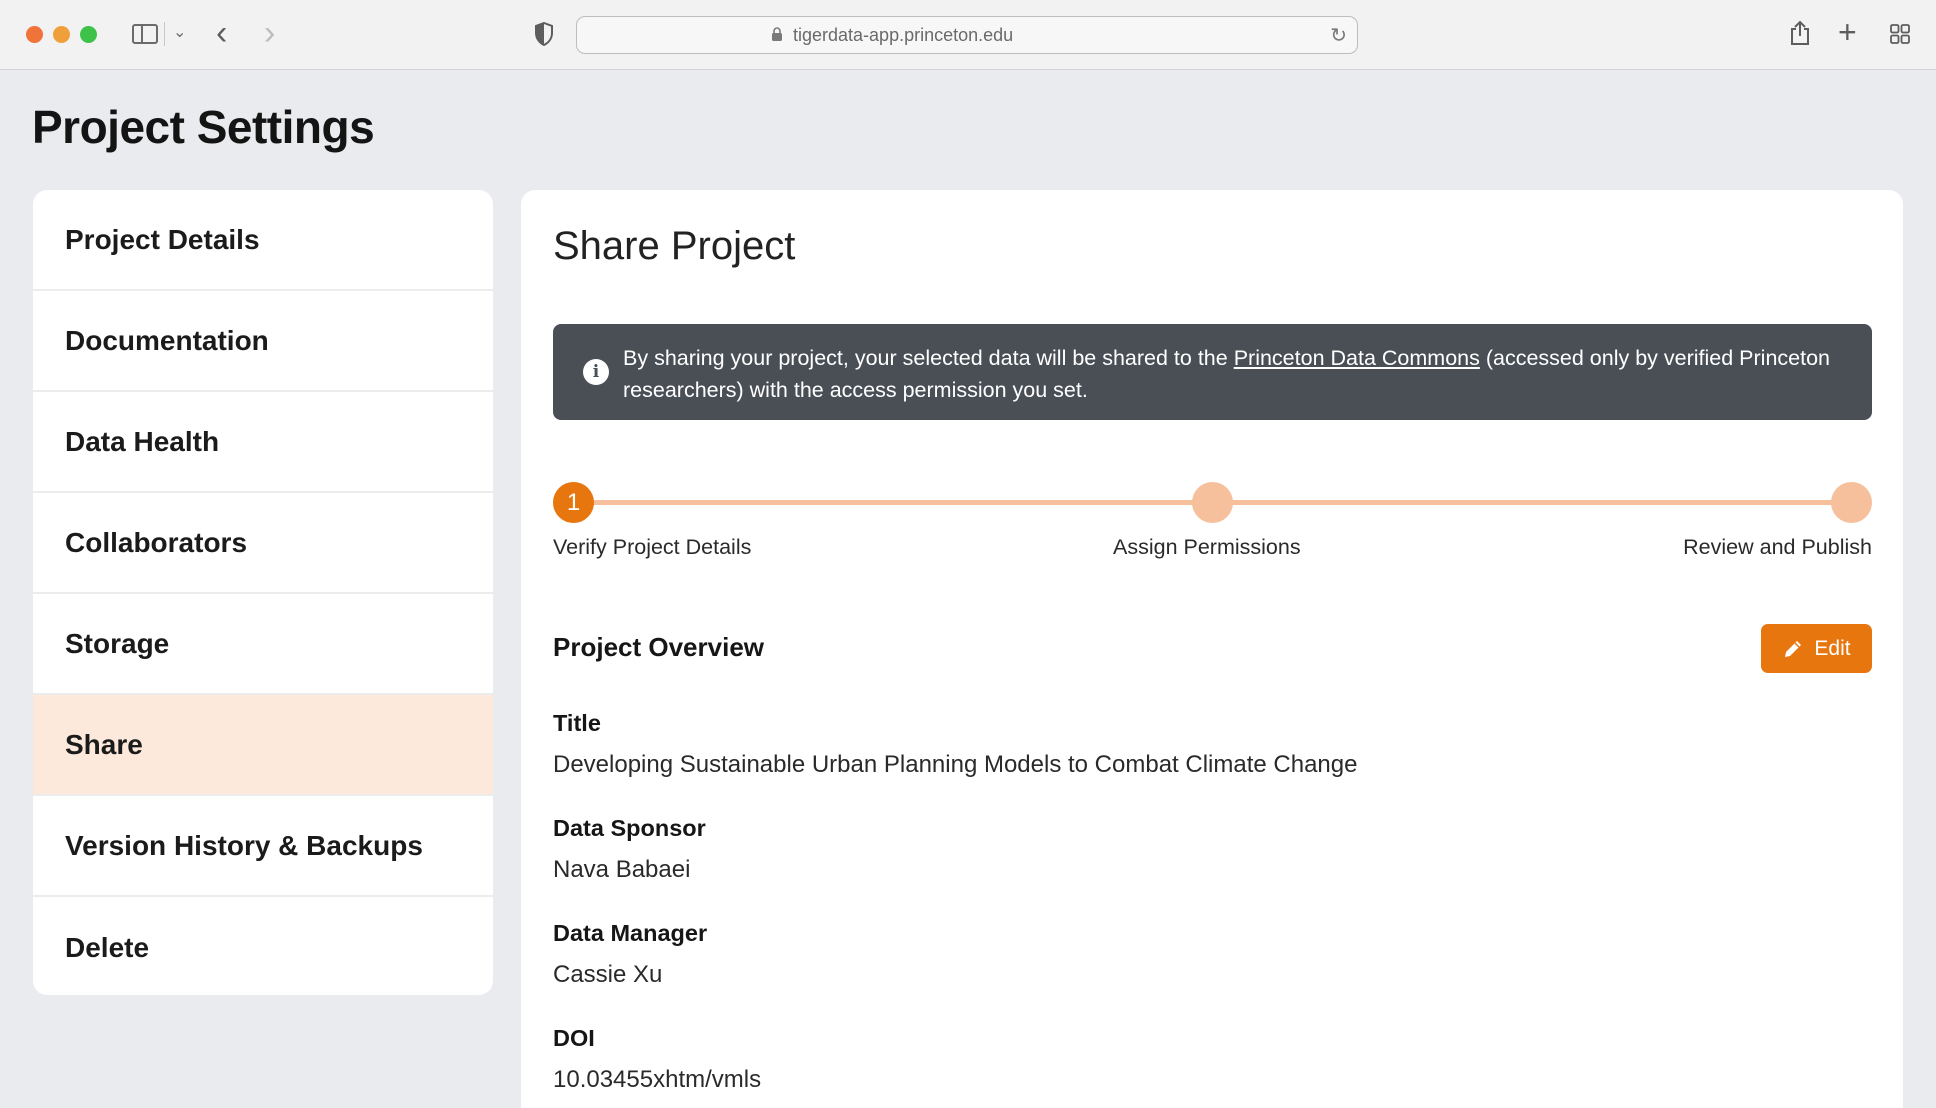  What do you see at coordinates (221, 33) in the screenshot?
I see `back-arrow-icon: ‹` at bounding box center [221, 33].